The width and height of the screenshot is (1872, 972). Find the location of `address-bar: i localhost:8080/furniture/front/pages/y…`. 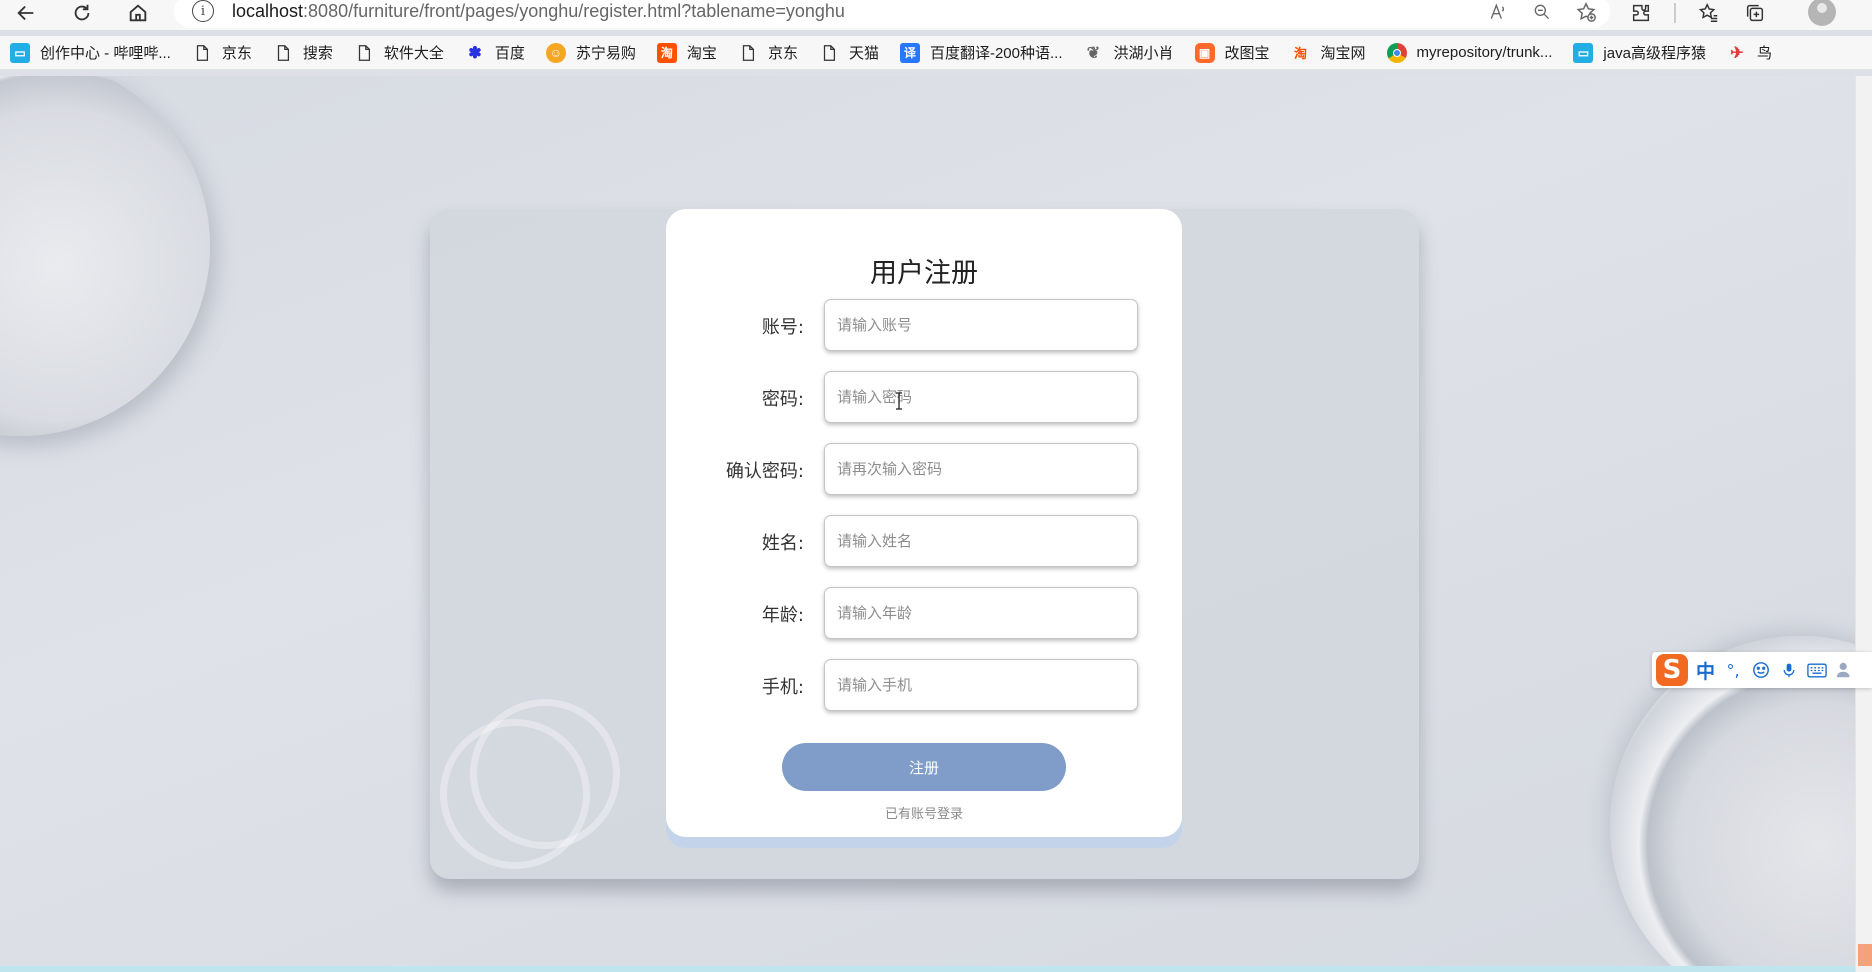

address-bar: i localhost:8080/furniture/front/pages/y… is located at coordinates (892, 14).